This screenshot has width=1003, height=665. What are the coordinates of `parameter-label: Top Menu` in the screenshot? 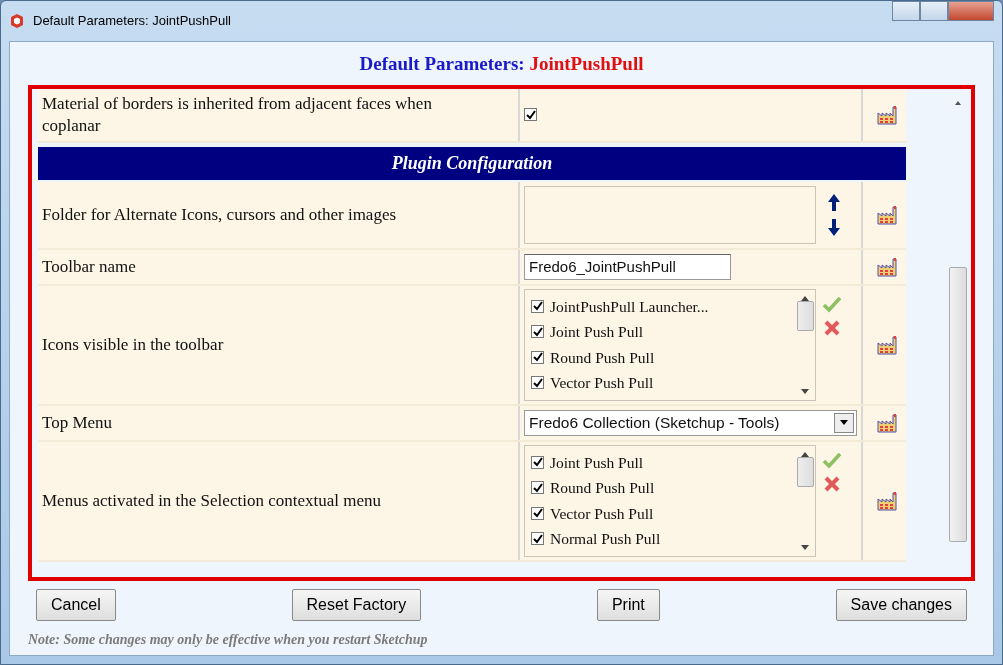 It's located at (77, 422).